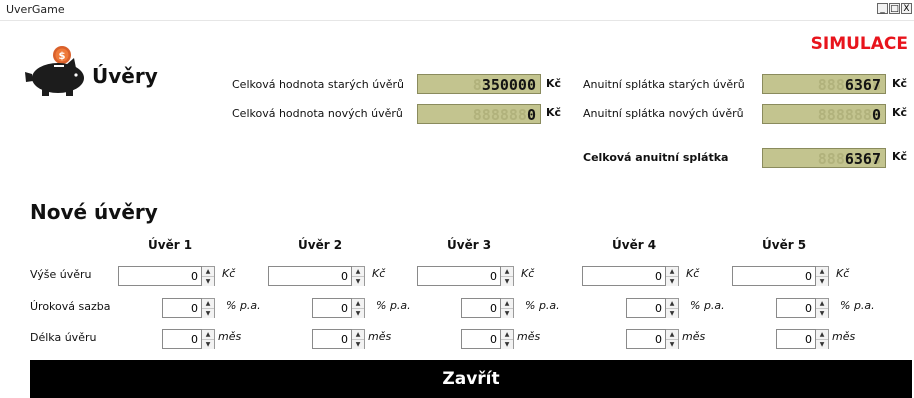  I want to click on loan-4-rate-stepper: ▲▼, so click(652, 308).